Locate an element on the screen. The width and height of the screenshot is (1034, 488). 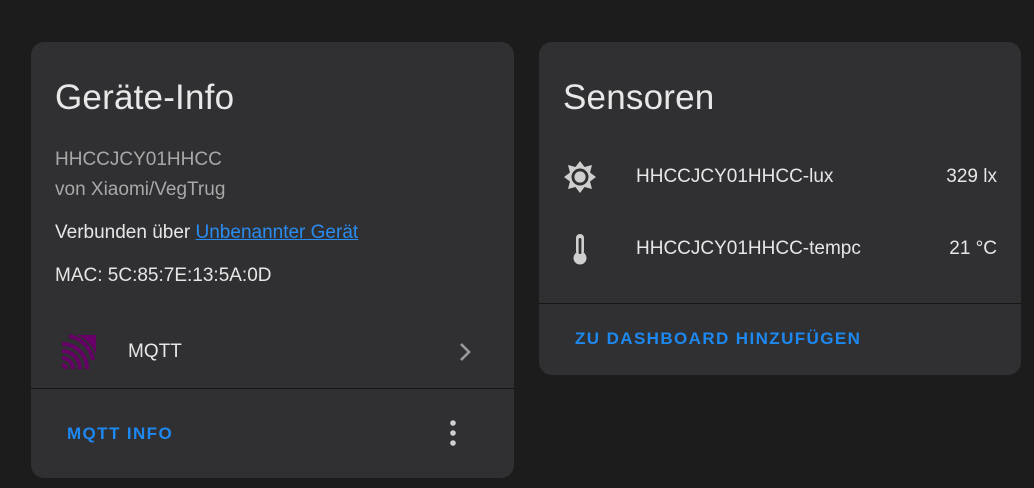
sensors-title: Sensoren is located at coordinates (639, 97).